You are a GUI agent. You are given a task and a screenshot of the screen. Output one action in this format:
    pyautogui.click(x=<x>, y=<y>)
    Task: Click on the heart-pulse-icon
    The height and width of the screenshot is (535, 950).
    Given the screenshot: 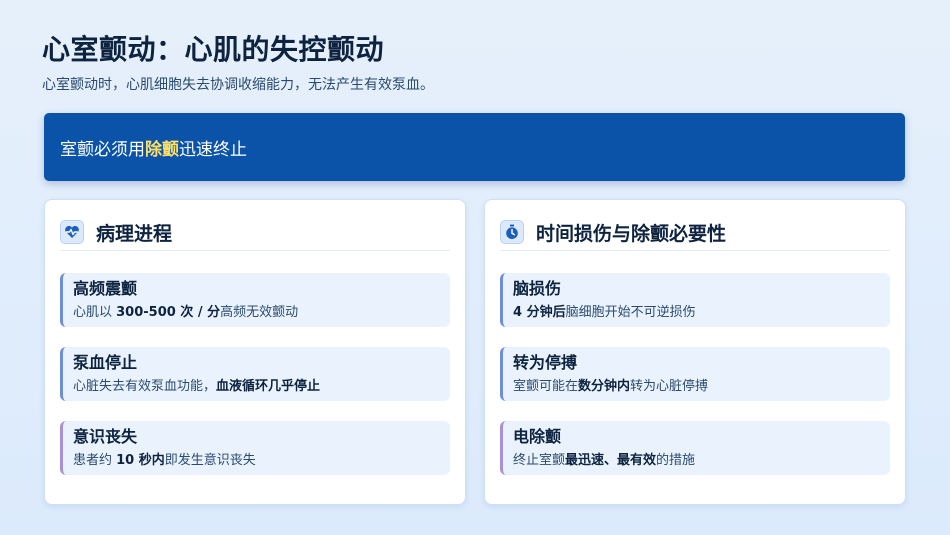 What is the action you would take?
    pyautogui.click(x=72, y=232)
    